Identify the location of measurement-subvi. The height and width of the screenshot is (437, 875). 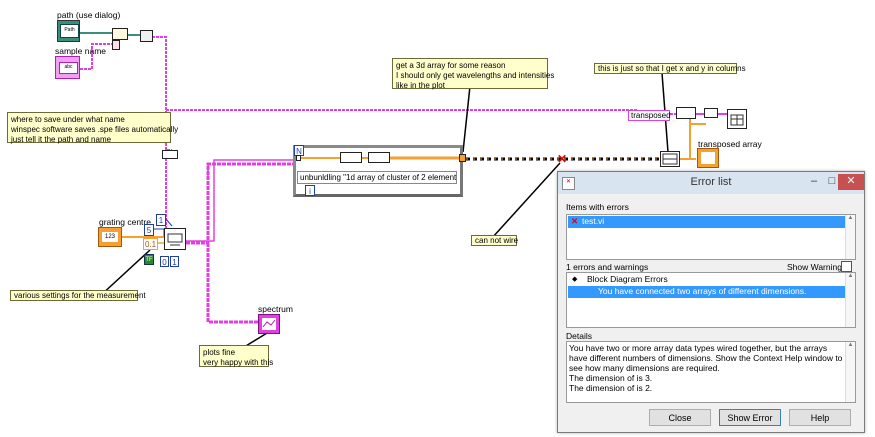
(175, 239).